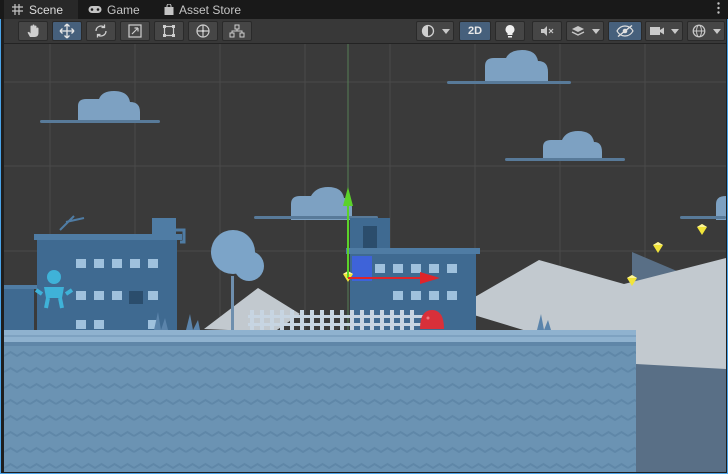 This screenshot has width=728, height=474. I want to click on toggle-2d-label: 2D, so click(475, 31).